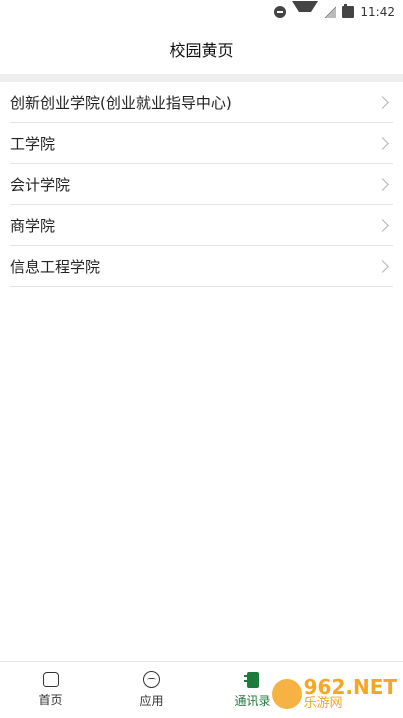  I want to click on do-not-disturb-icon, so click(280, 12).